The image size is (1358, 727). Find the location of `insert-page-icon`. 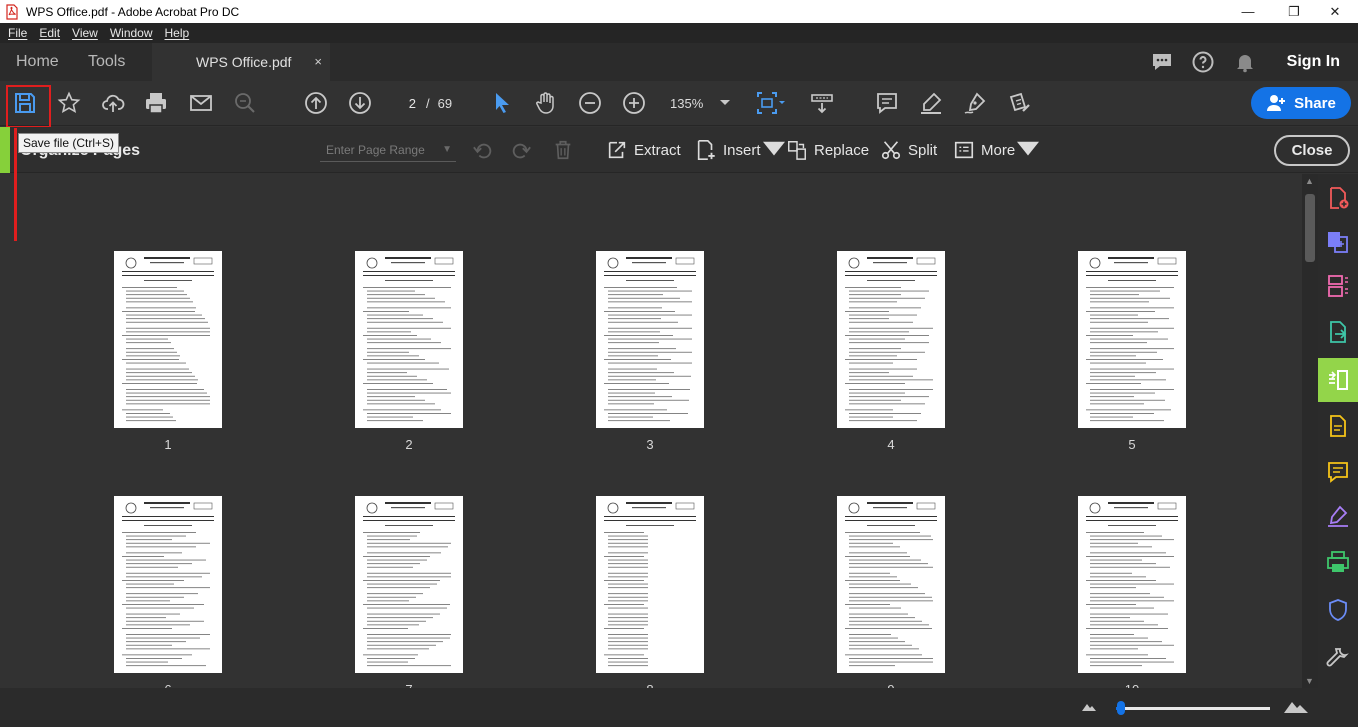

insert-page-icon is located at coordinates (706, 150).